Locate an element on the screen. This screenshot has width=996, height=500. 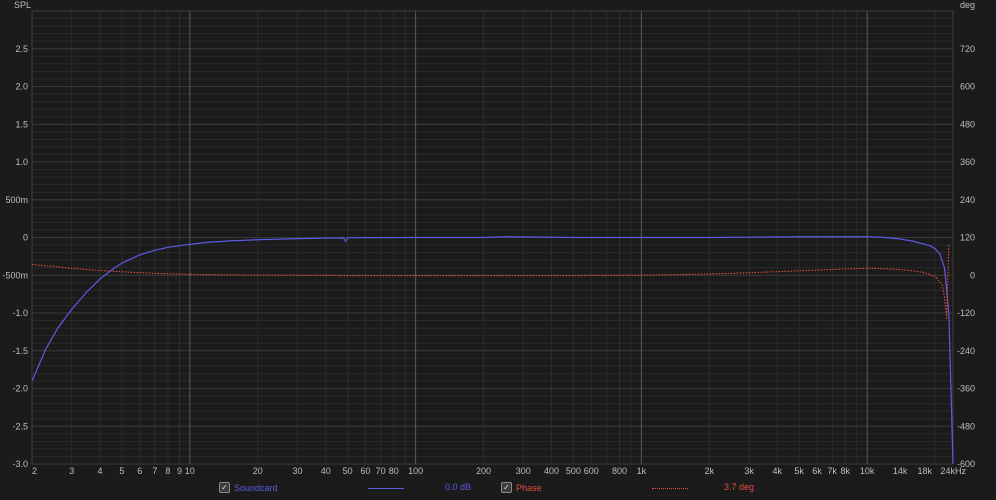
phase-checkbox: ✓ is located at coordinates (506, 487).